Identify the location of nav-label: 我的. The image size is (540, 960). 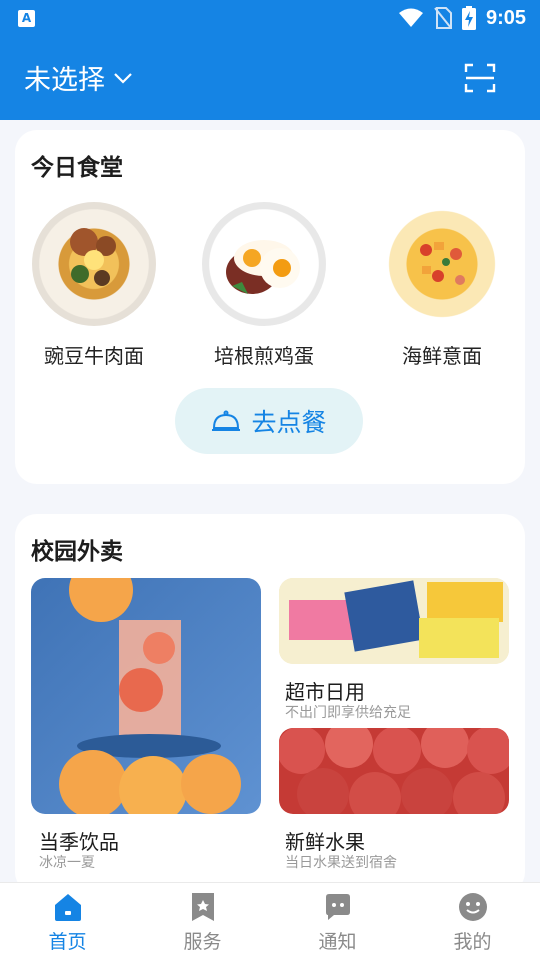
(472, 942).